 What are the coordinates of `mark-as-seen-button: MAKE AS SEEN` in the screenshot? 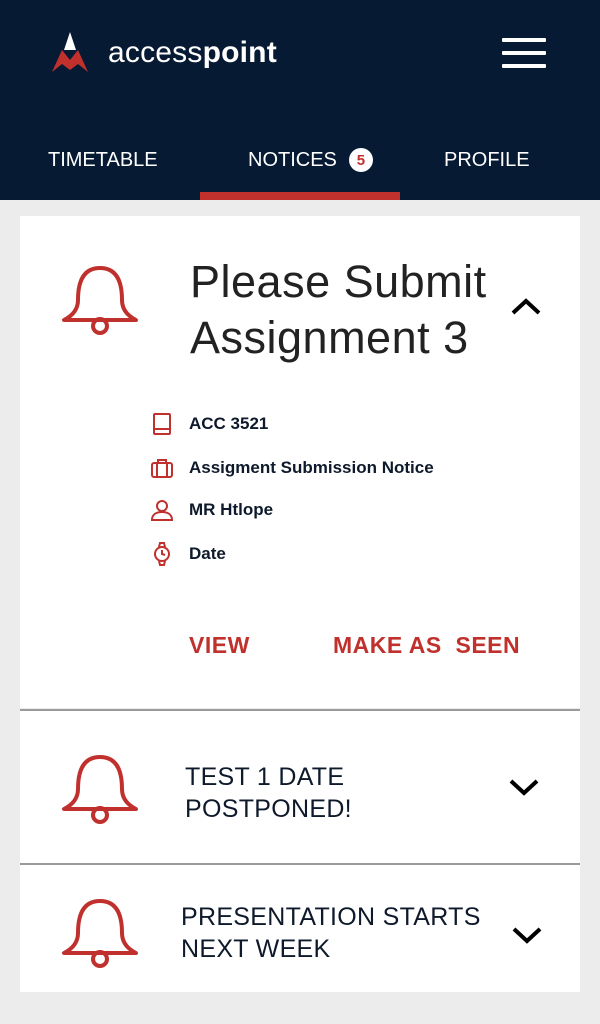 It's located at (426, 645).